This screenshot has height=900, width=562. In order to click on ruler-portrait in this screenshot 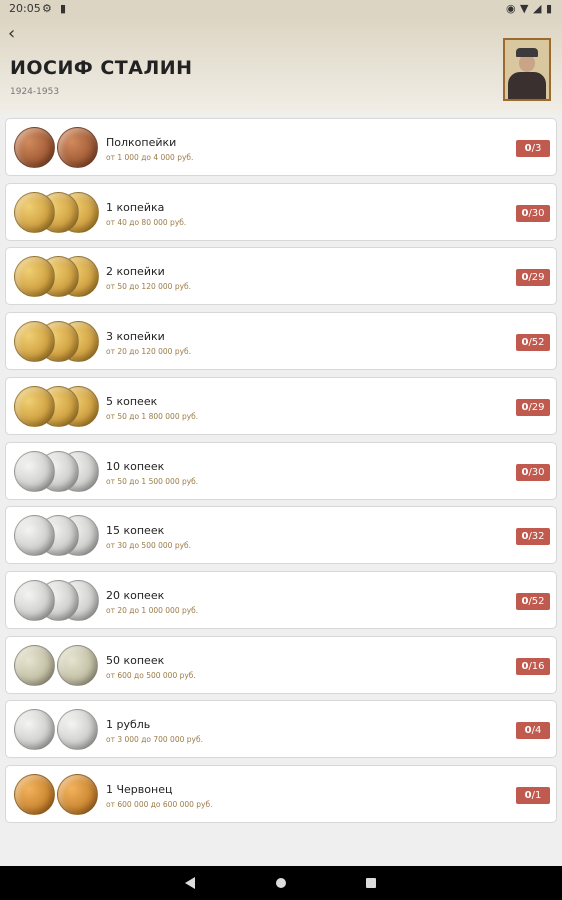, I will do `click(527, 69)`.